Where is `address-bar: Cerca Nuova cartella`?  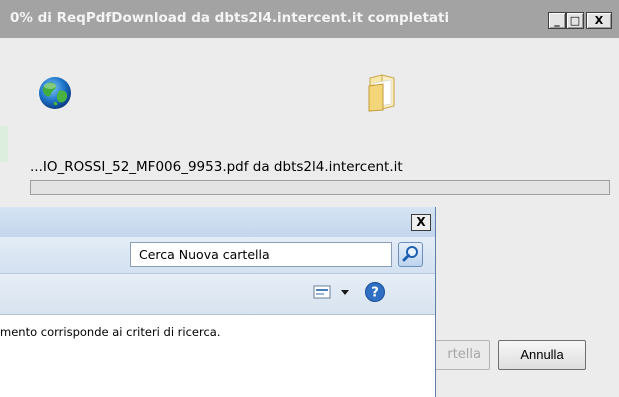 address-bar: Cerca Nuova cartella is located at coordinates (217, 255).